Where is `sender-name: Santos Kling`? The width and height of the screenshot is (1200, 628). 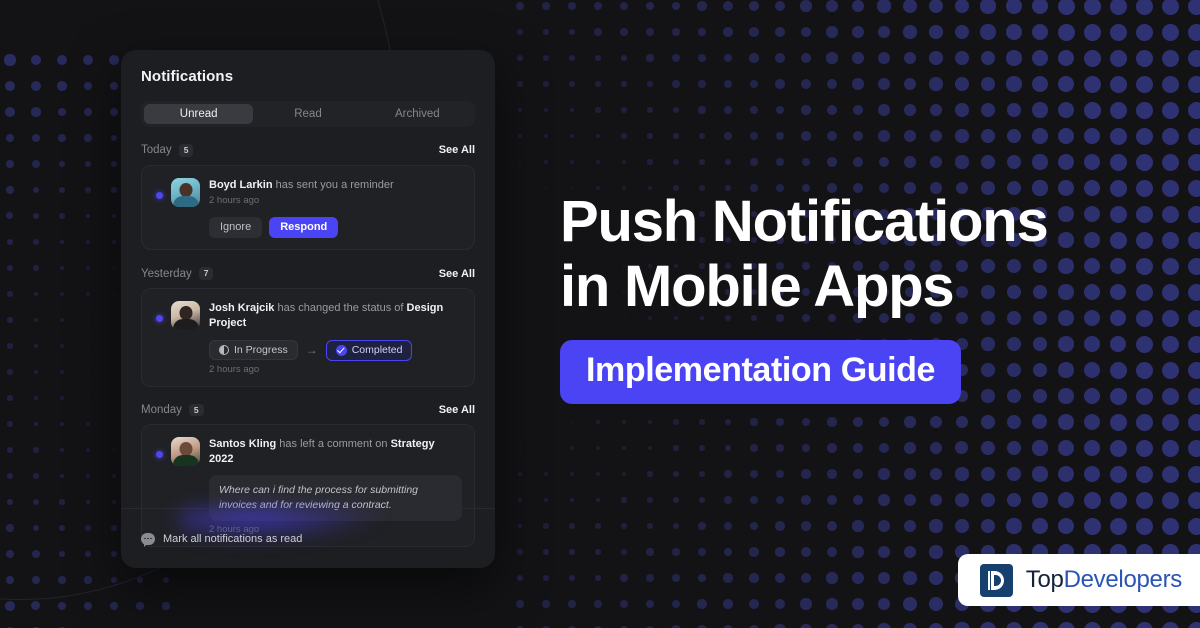
sender-name: Santos Kling is located at coordinates (243, 444).